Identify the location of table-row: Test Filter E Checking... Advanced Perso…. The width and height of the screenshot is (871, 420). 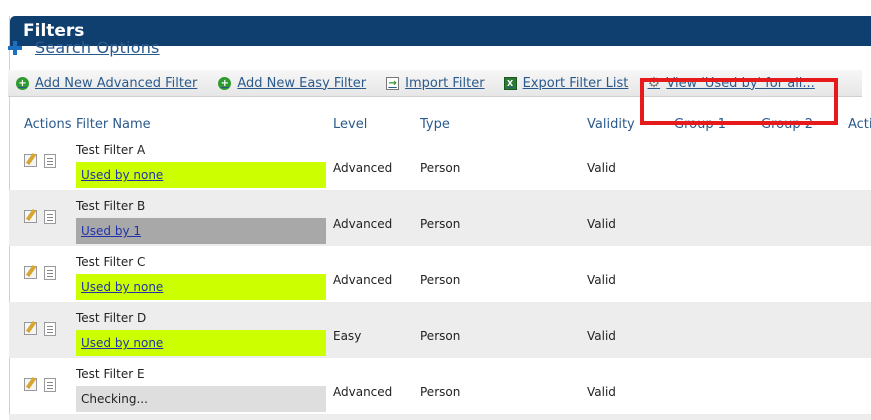
(440, 386).